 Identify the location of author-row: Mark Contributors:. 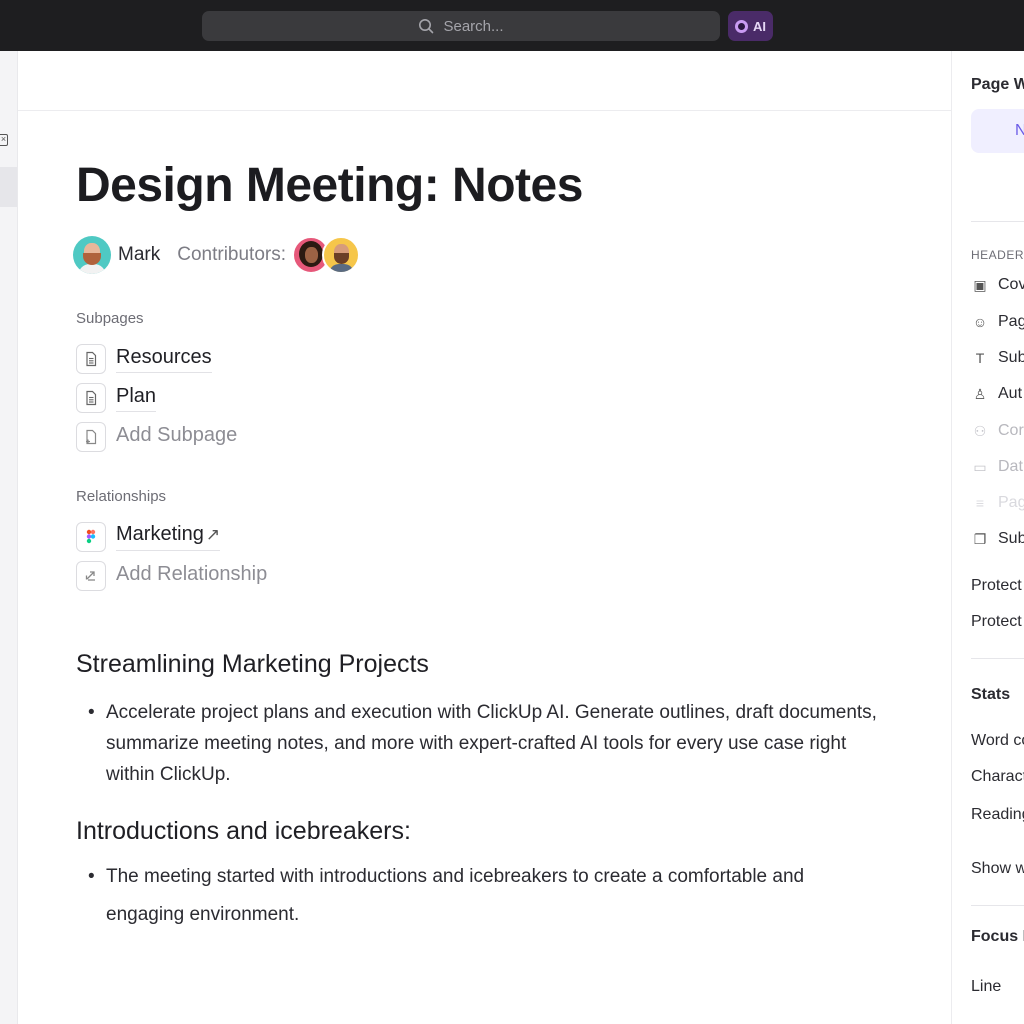
(217, 255).